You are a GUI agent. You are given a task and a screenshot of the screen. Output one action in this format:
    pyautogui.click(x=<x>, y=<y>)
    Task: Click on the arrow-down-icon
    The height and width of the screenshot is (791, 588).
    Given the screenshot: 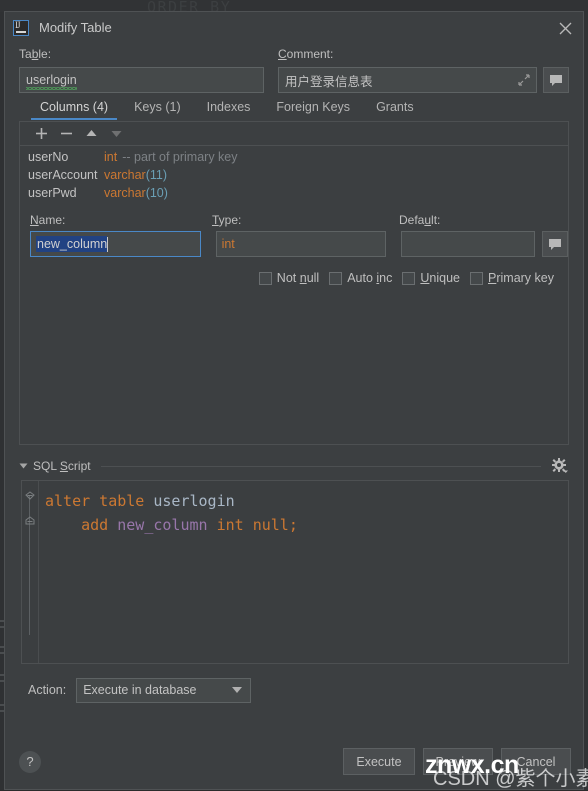 What is the action you would take?
    pyautogui.click(x=116, y=133)
    